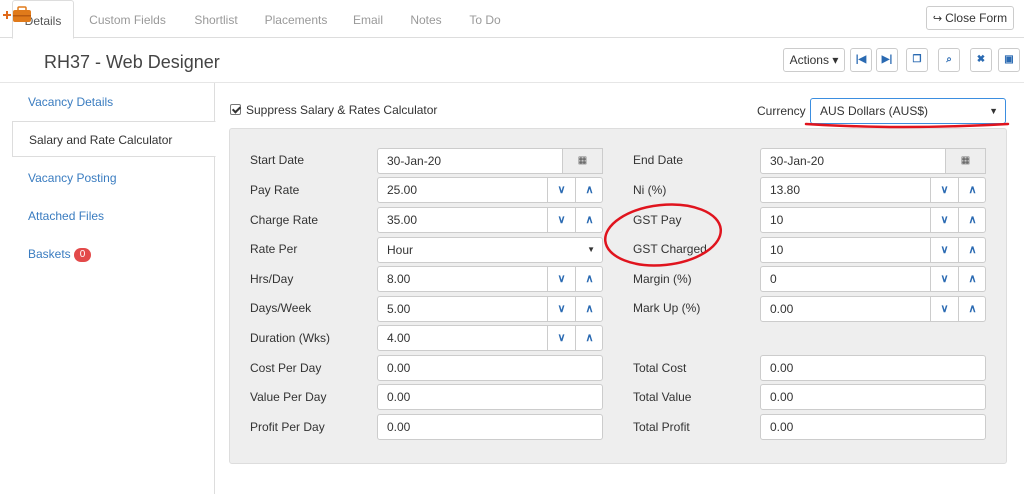 The image size is (1024, 494). Describe the element at coordinates (835, 60) in the screenshot. I see `caret-down-icon: ▾` at that location.